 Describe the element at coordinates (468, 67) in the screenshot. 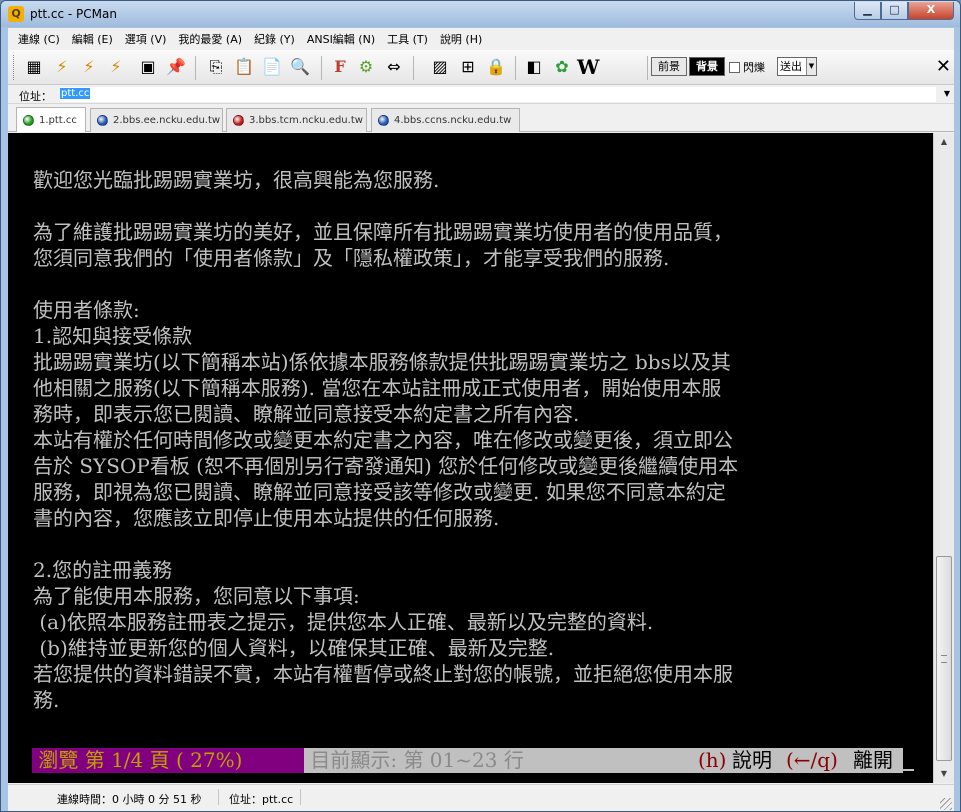

I see `ansi-editor-icon: ⊞` at that location.